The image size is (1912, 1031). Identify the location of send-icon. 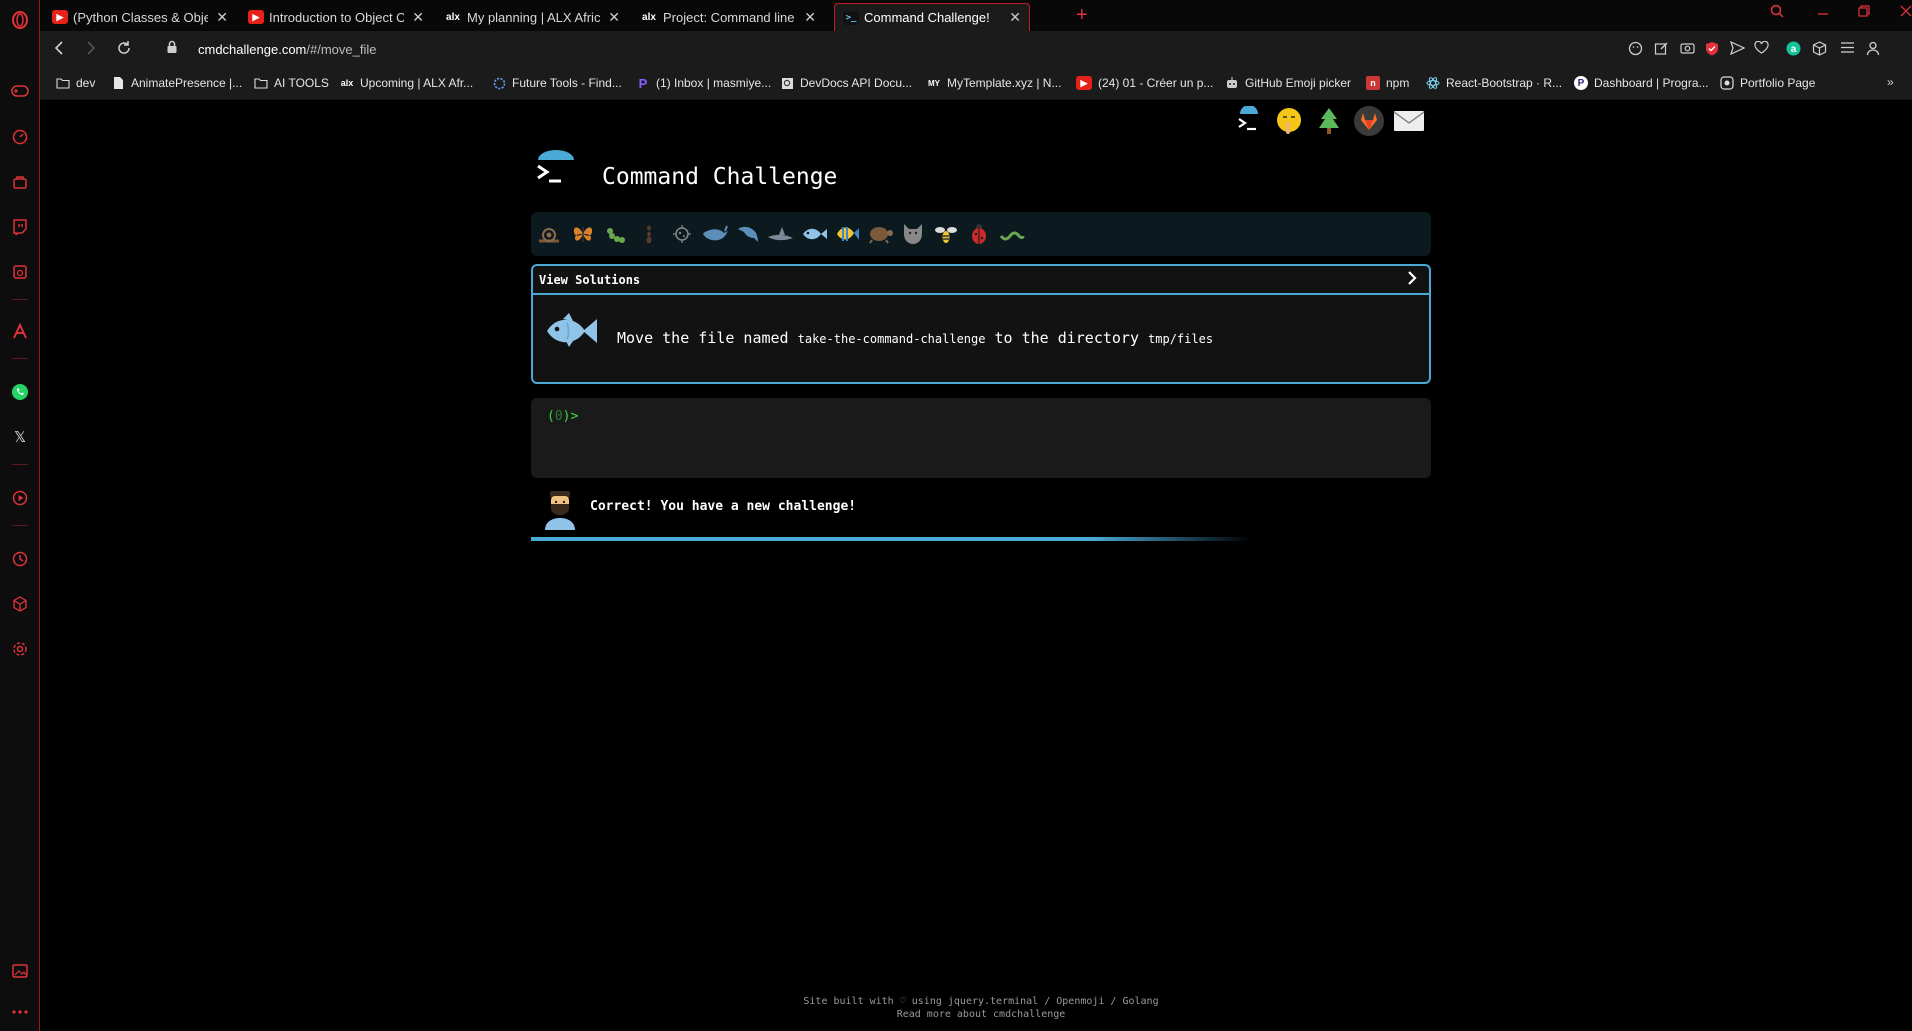
(1737, 49).